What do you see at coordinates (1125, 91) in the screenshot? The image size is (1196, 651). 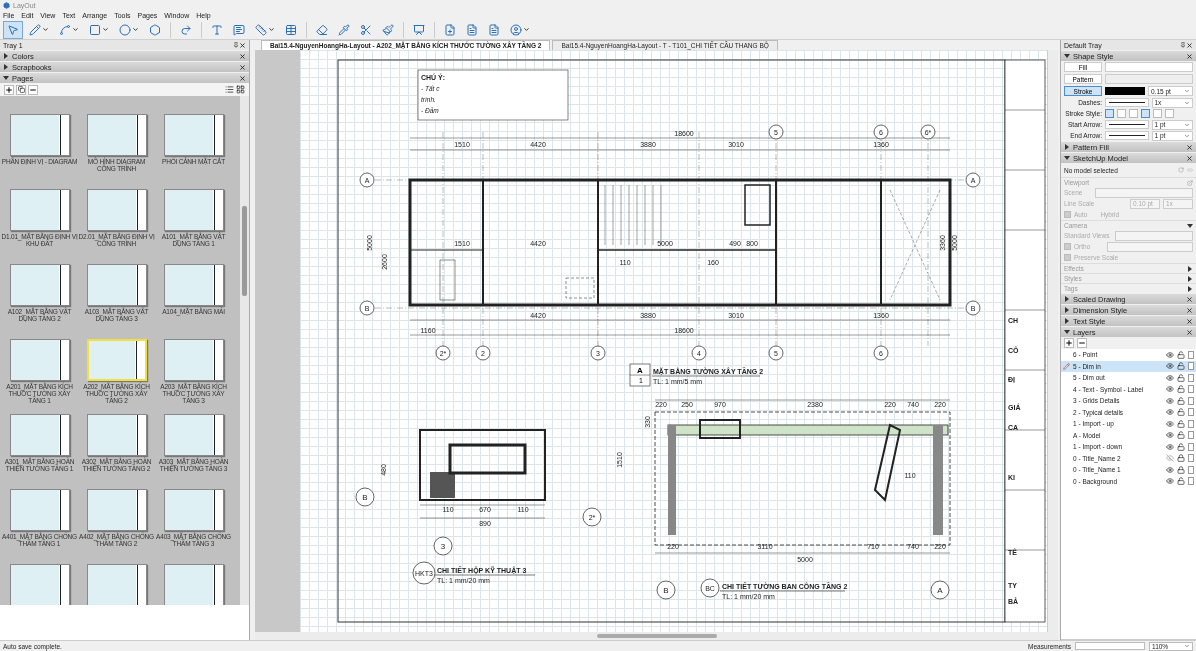 I see `stroke-color-swatch` at bounding box center [1125, 91].